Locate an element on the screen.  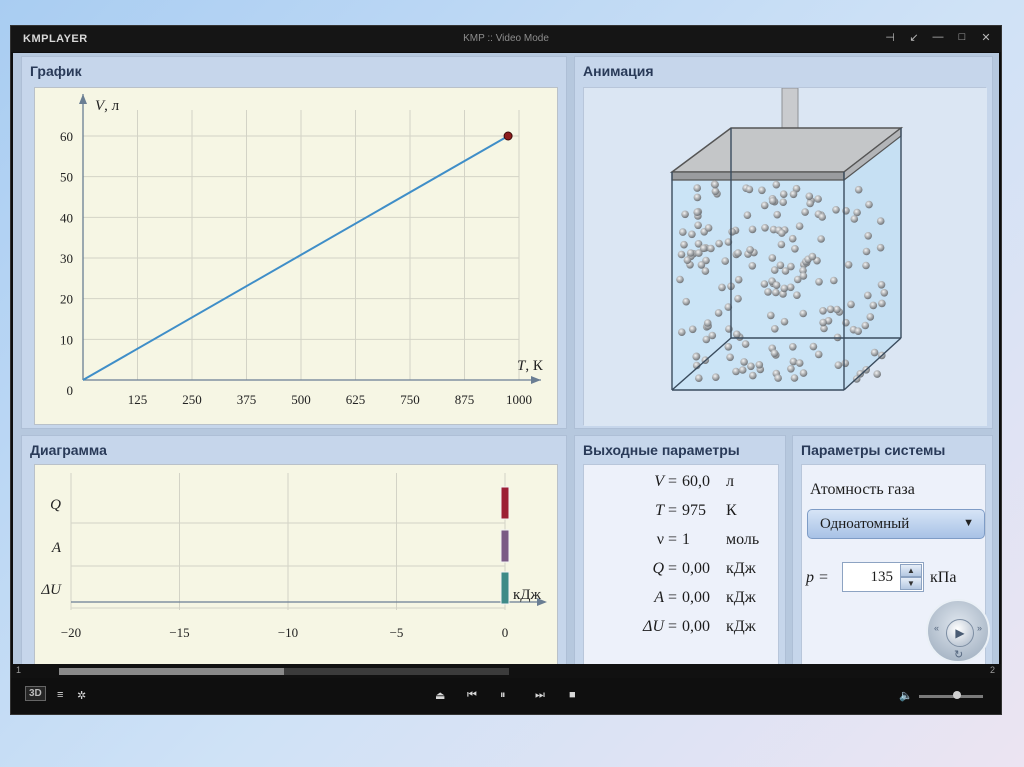
maximize-icon: □ is located at coordinates (962, 37).